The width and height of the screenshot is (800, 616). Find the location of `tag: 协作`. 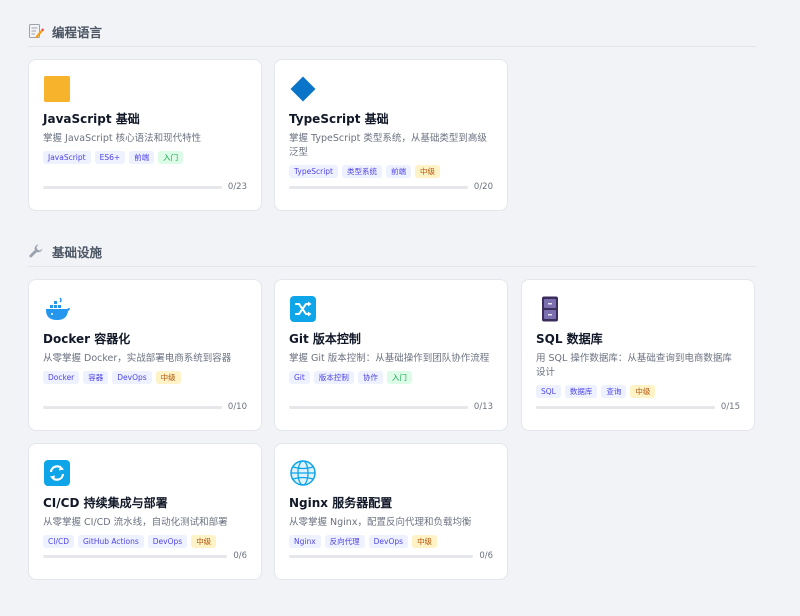

tag: 协作 is located at coordinates (370, 377).